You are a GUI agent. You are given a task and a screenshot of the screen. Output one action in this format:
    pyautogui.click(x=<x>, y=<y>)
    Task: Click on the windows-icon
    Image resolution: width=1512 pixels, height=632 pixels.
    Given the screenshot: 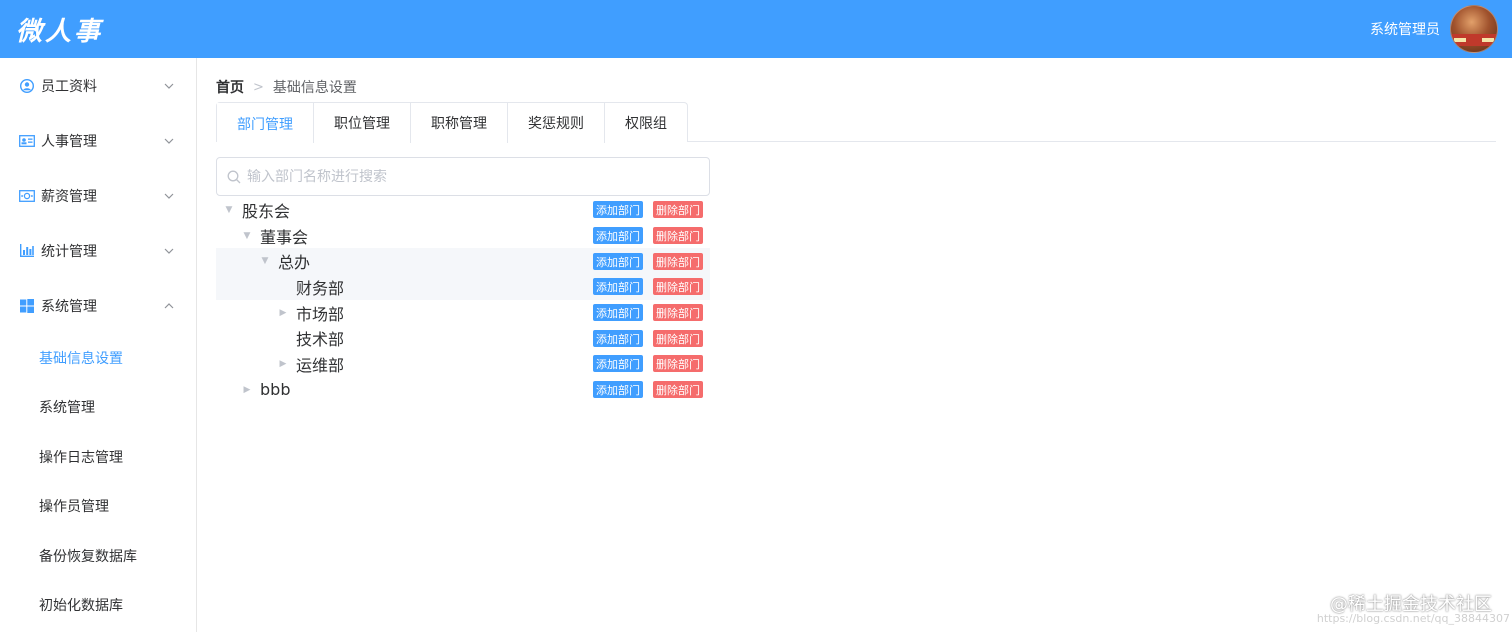 What is the action you would take?
    pyautogui.click(x=27, y=306)
    